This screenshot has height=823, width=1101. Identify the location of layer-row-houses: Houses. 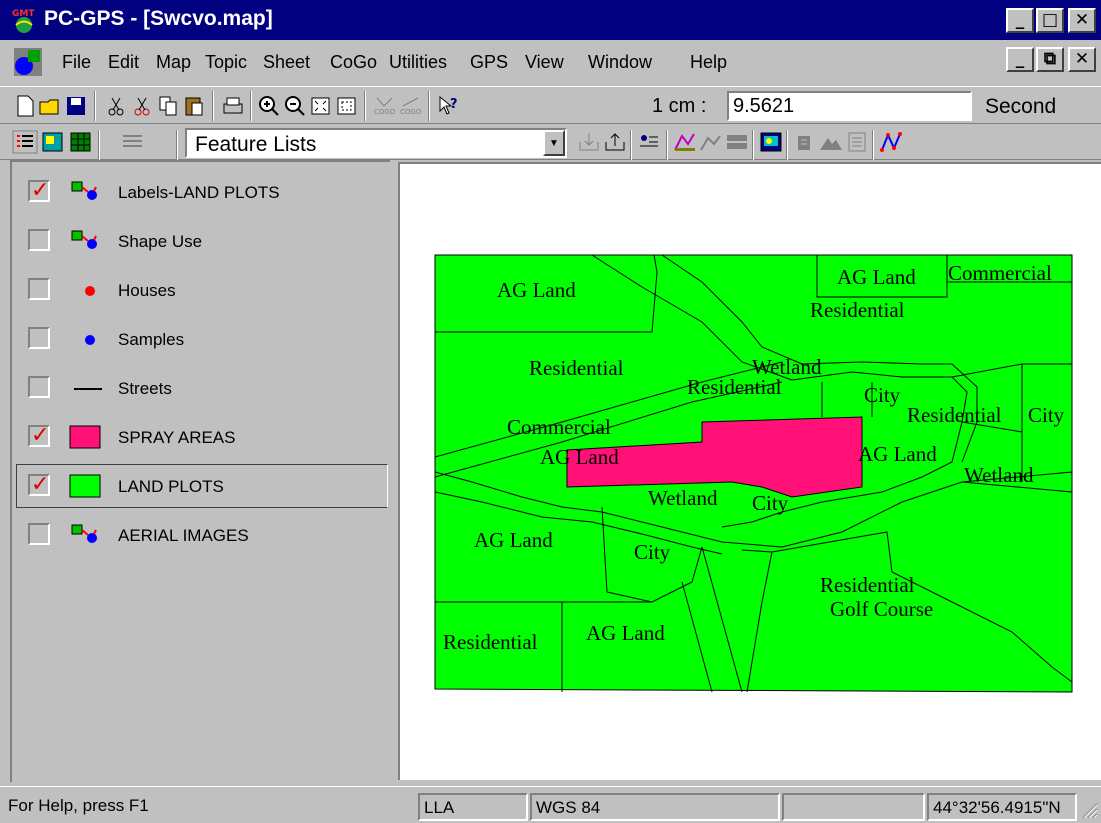
(202, 290).